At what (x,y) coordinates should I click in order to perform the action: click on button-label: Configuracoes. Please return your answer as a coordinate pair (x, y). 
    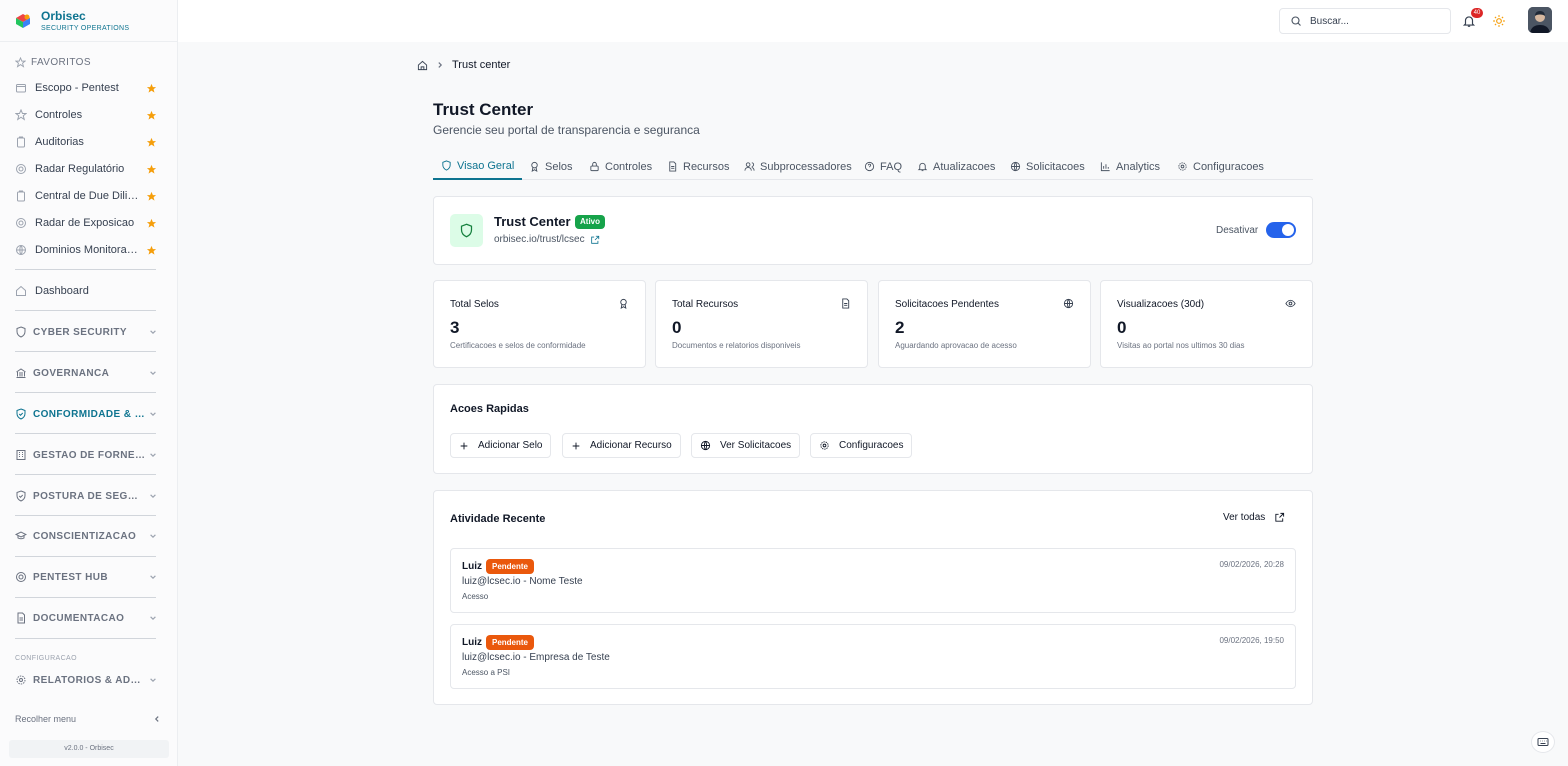
    Looking at the image, I should click on (871, 445).